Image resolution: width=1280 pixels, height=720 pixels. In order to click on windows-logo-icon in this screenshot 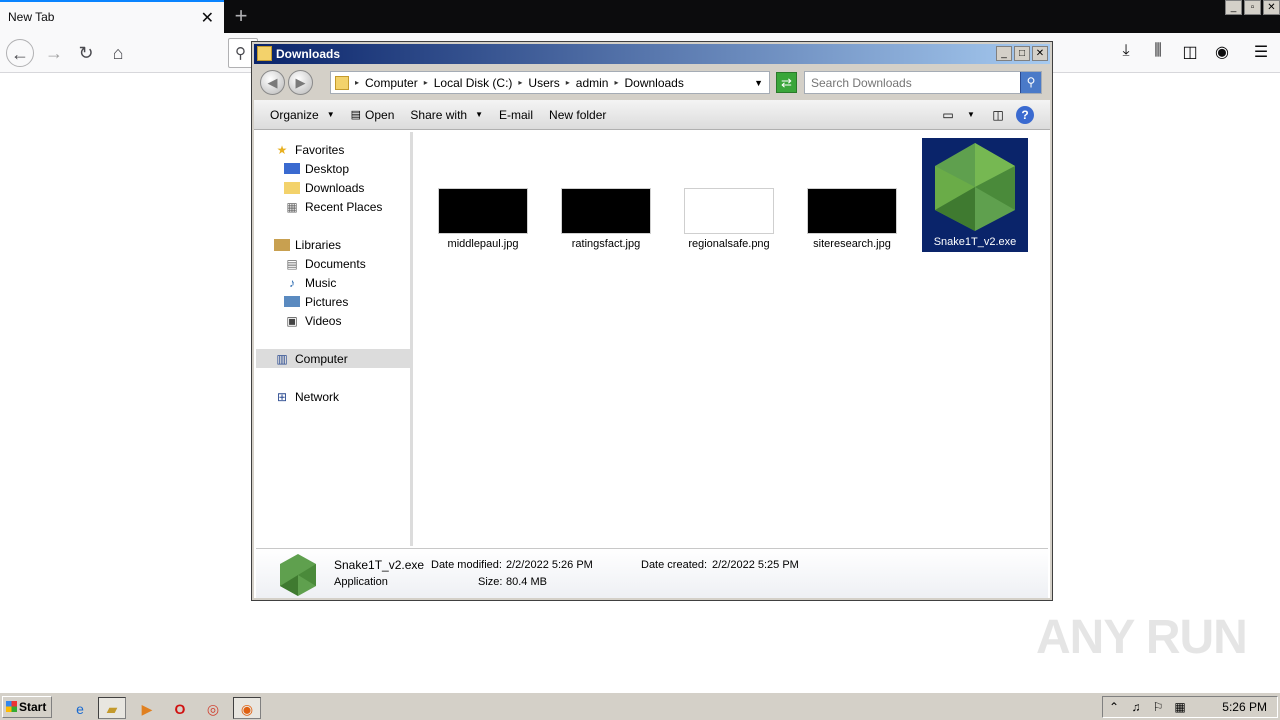, I will do `click(11, 706)`.